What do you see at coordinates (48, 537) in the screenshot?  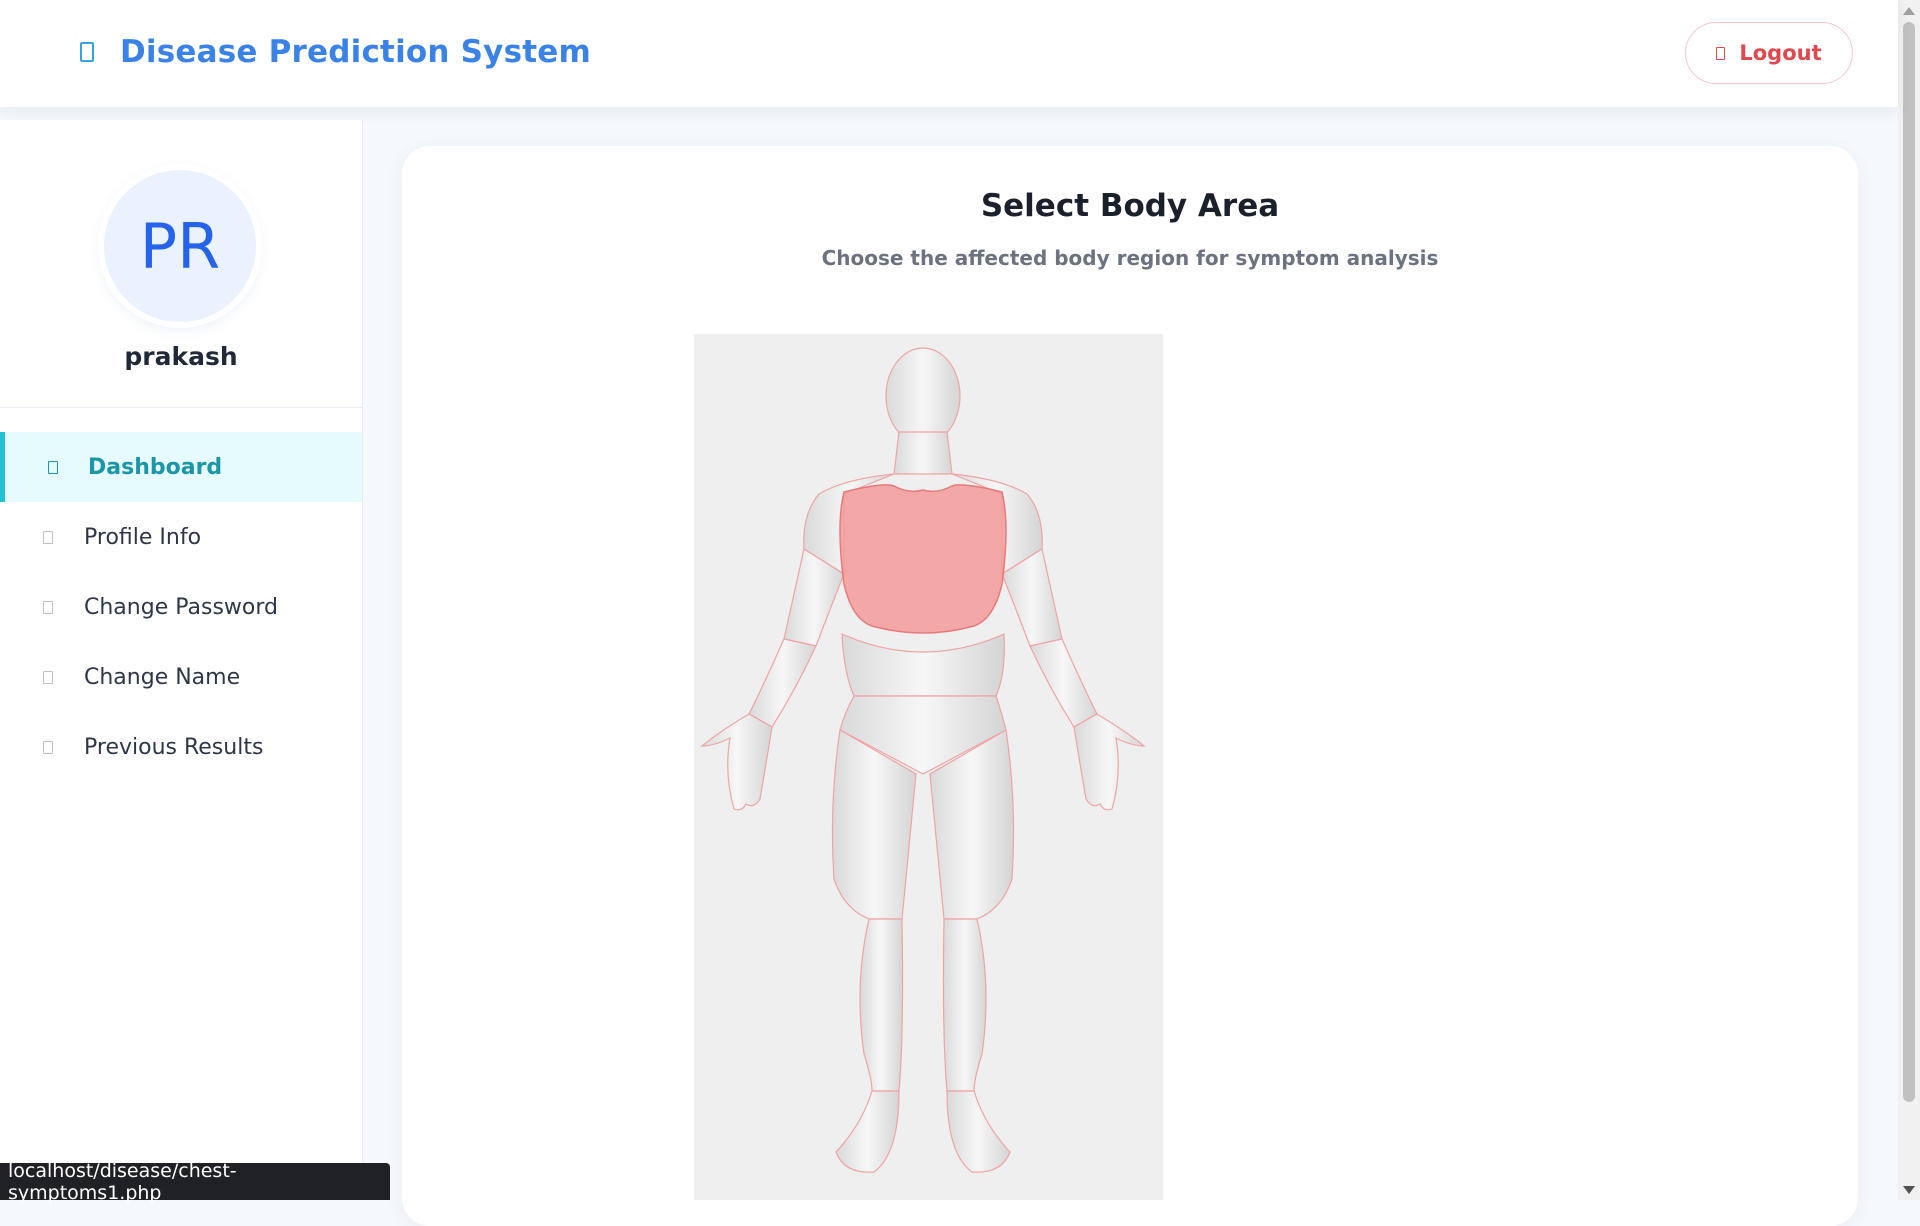 I see `user-icon` at bounding box center [48, 537].